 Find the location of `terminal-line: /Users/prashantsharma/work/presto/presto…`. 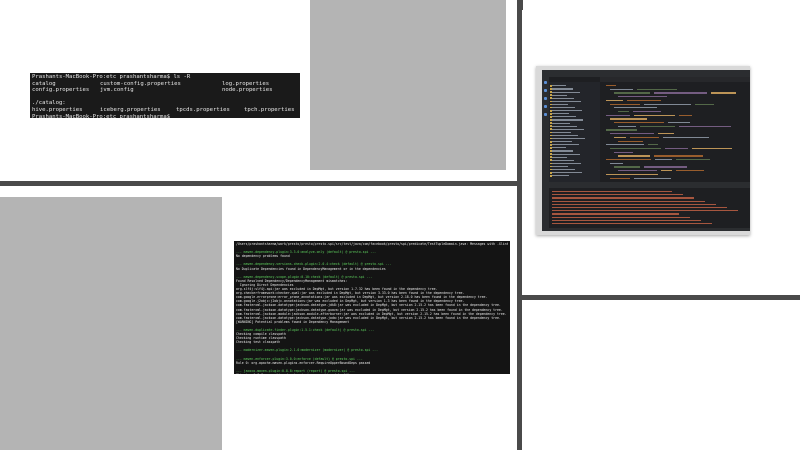

terminal-line: /Users/prashantsharma/work/presto/presto… is located at coordinates (372, 244).